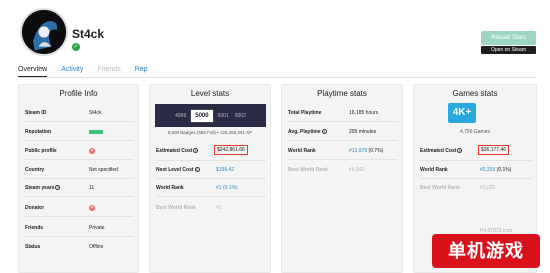 Image resolution: width=550 pixels, height=273 pixels. What do you see at coordinates (92, 188) in the screenshot?
I see `row-value: 11` at bounding box center [92, 188].